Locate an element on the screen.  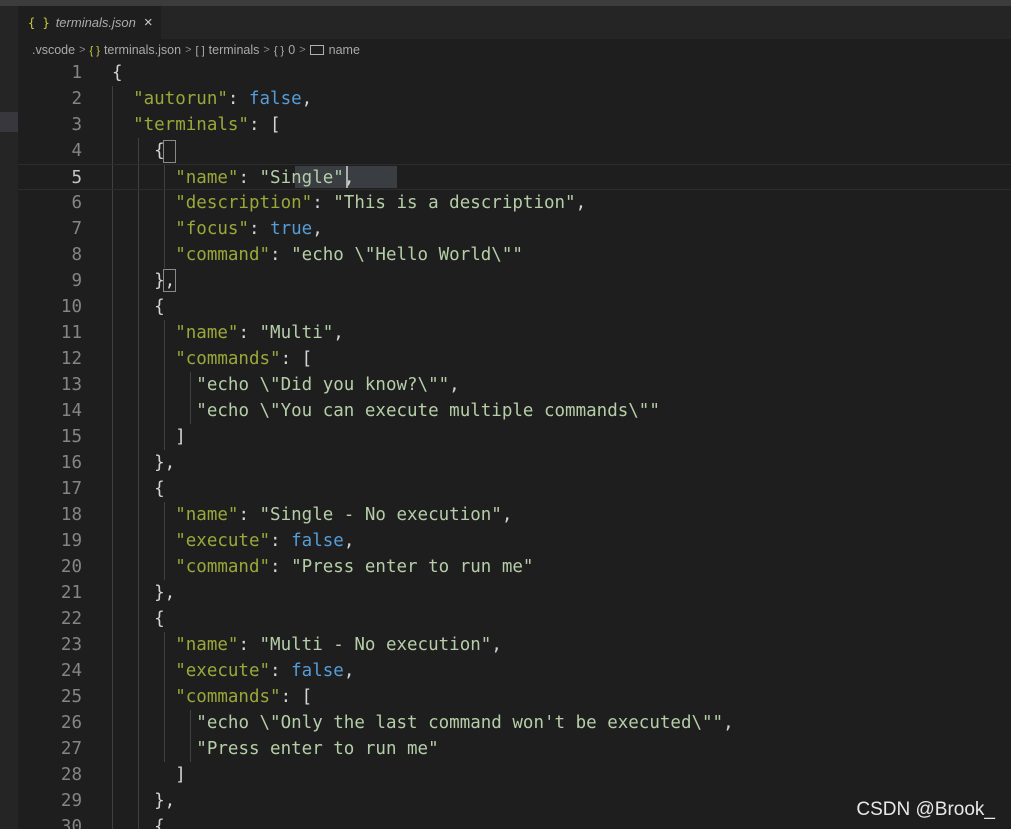
line-number: 22 is located at coordinates (71, 619).